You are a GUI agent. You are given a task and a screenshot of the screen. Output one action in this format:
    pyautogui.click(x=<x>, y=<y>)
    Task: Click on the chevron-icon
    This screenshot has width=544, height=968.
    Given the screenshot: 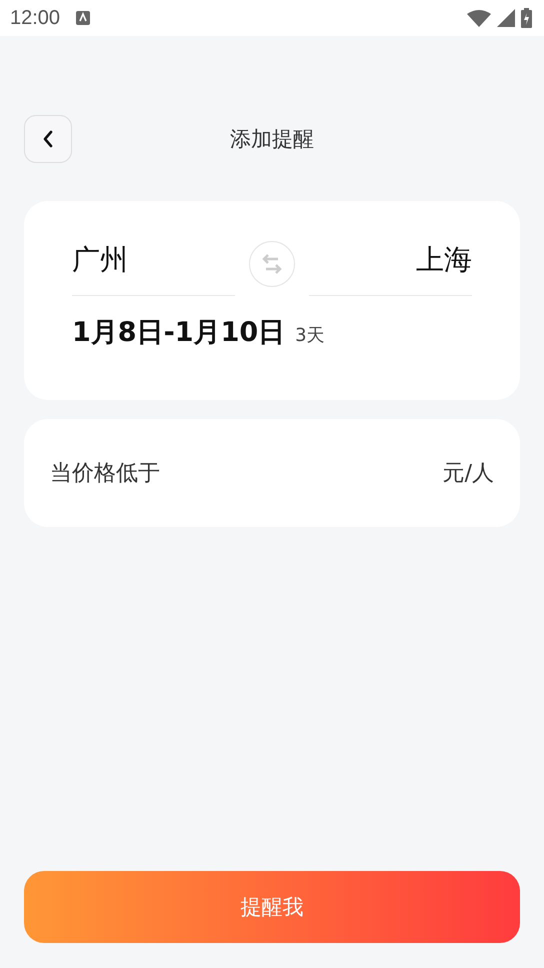 What is the action you would take?
    pyautogui.click(x=48, y=139)
    